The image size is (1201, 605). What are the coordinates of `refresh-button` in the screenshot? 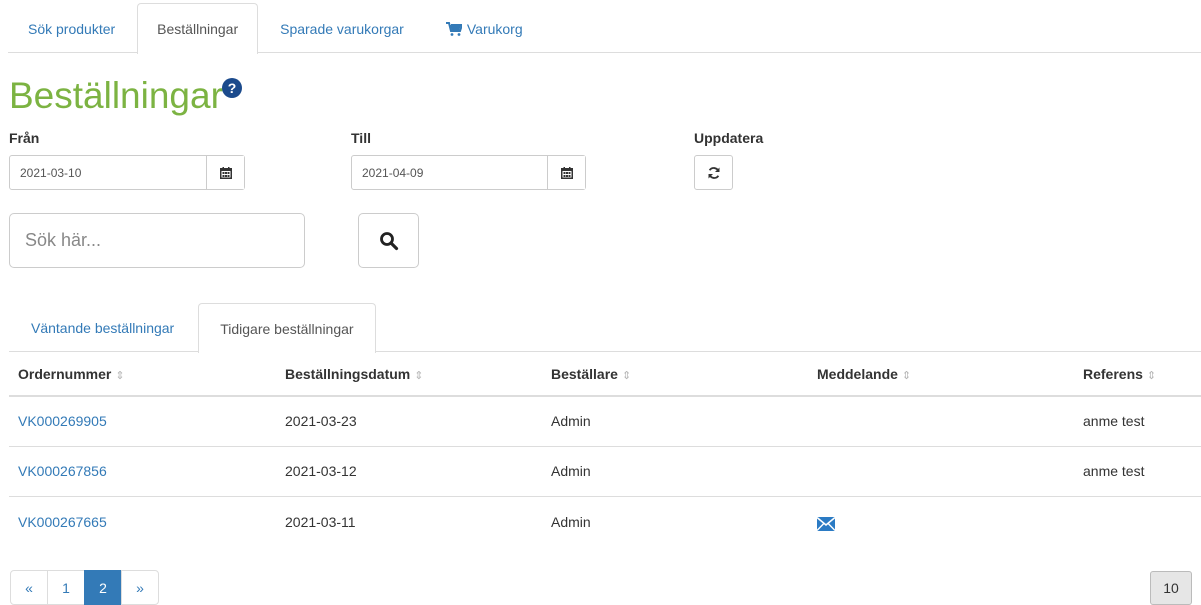 It's located at (713, 172).